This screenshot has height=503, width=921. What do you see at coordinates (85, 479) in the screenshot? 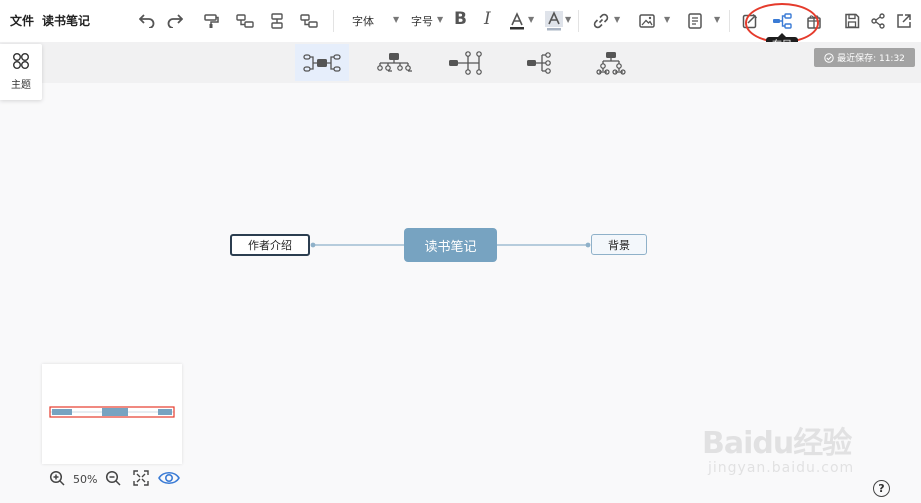
I see `zoom-level: 50%` at bounding box center [85, 479].